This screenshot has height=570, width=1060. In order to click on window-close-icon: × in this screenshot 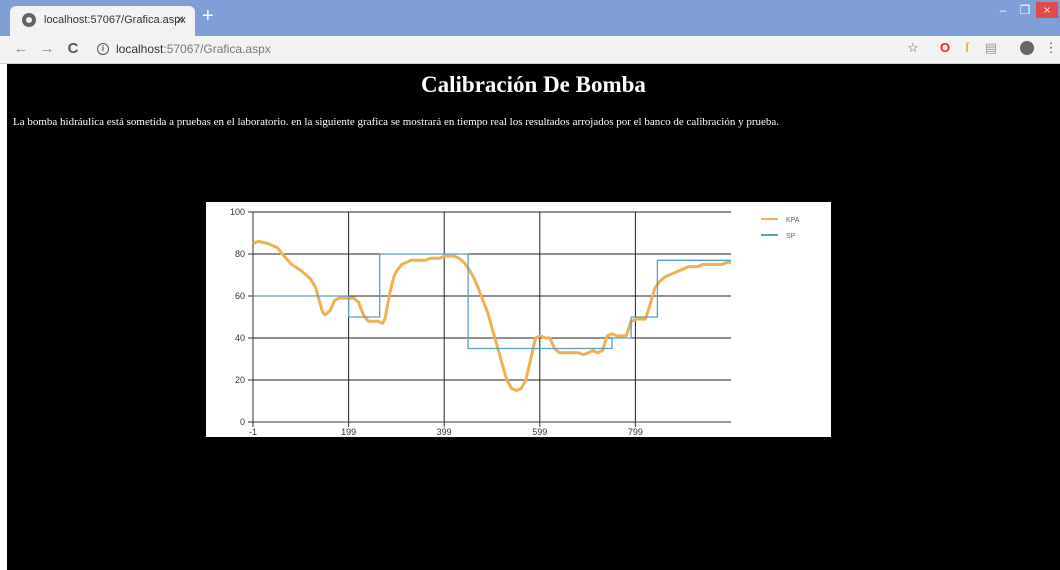, I will do `click(1047, 10)`.